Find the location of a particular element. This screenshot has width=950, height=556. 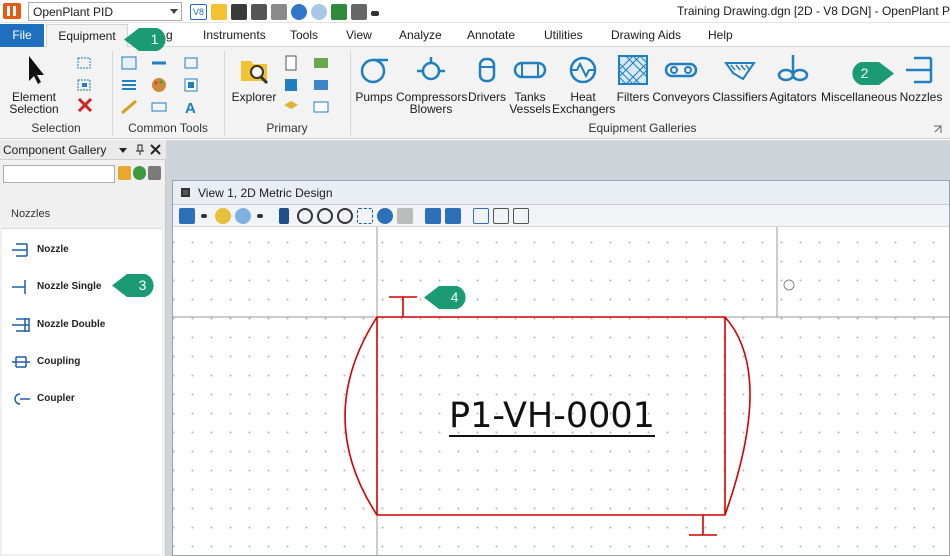

print-icon is located at coordinates (359, 11).